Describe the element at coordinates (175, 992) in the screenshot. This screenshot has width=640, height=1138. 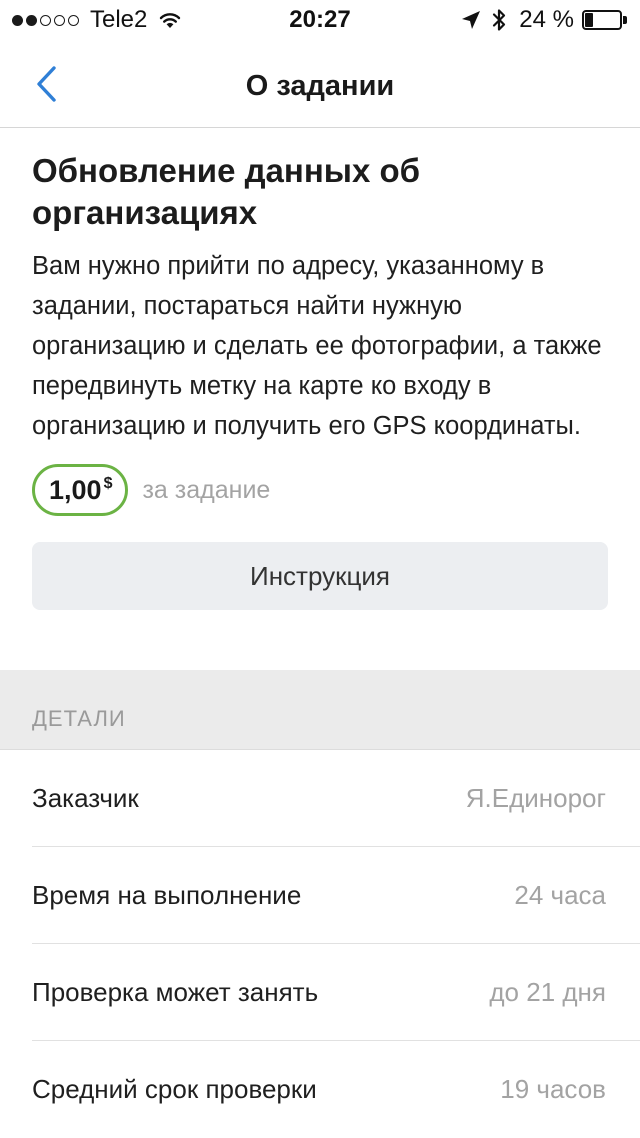
I see `detail-label: Проверка может занять` at that location.